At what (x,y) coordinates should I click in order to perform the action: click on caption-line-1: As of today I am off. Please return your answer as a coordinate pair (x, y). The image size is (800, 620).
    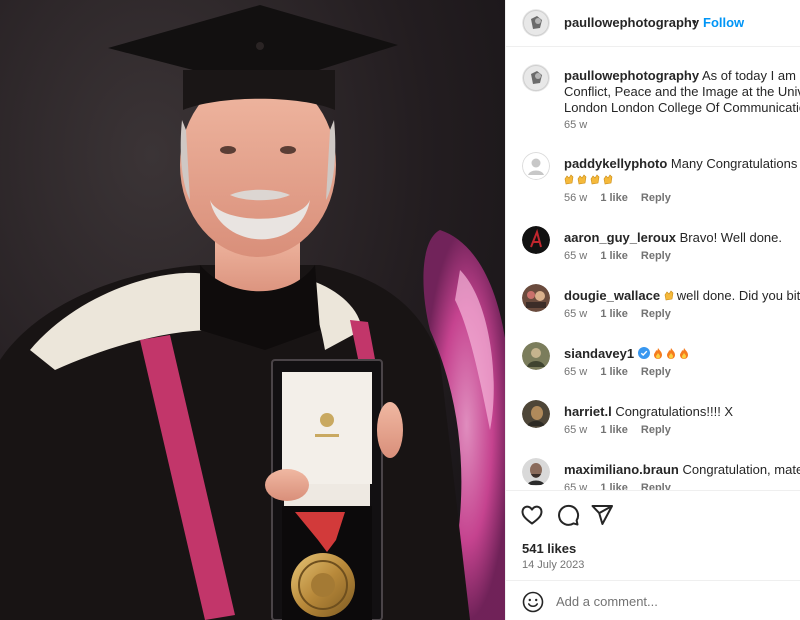
    Looking at the image, I should click on (750, 75).